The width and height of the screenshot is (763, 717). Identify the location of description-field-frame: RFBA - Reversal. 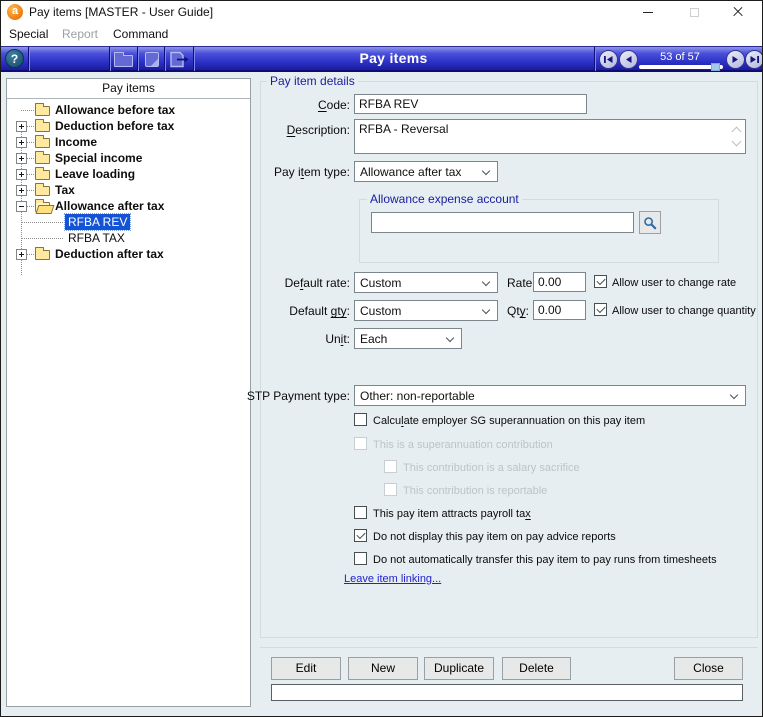
(550, 136).